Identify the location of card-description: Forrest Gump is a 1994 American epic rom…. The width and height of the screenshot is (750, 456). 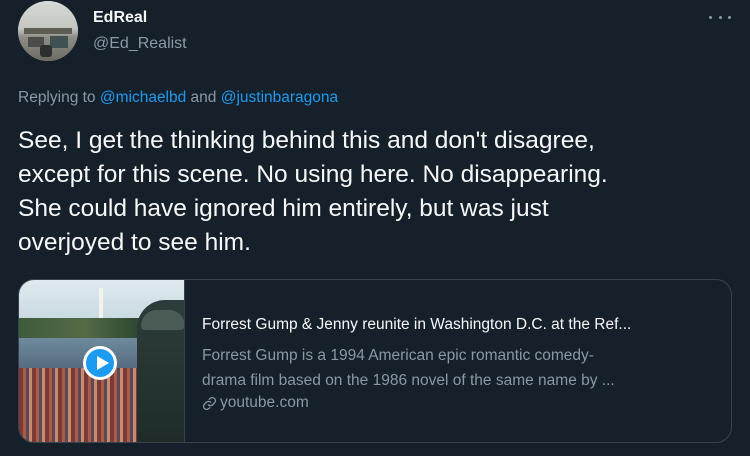
(459, 368).